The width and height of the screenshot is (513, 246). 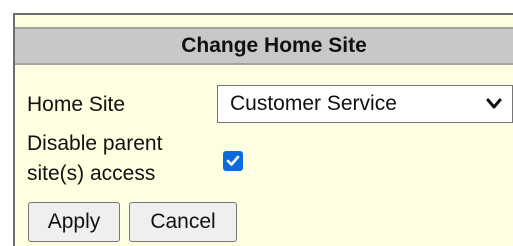 I want to click on home-site-select: Customer Service, so click(x=365, y=104).